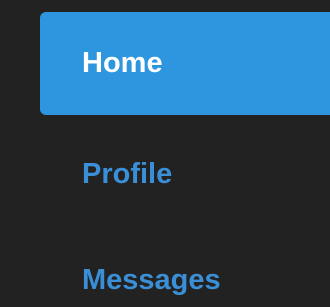 The image size is (330, 307). Describe the element at coordinates (151, 279) in the screenshot. I see `nav-item-messages-label: Messages` at that location.